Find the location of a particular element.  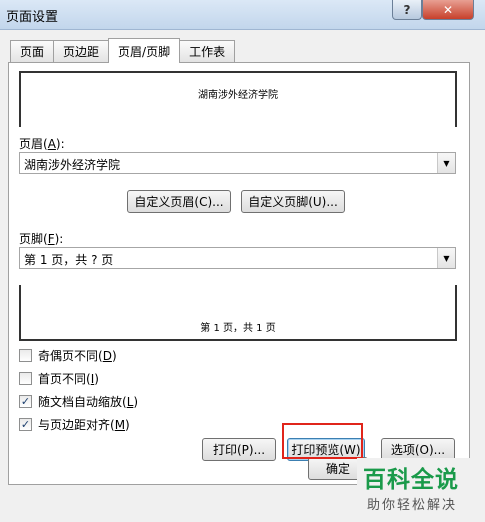

tab-strip: 页面 页边距 页眉/页脚 工作表 is located at coordinates (123, 50).